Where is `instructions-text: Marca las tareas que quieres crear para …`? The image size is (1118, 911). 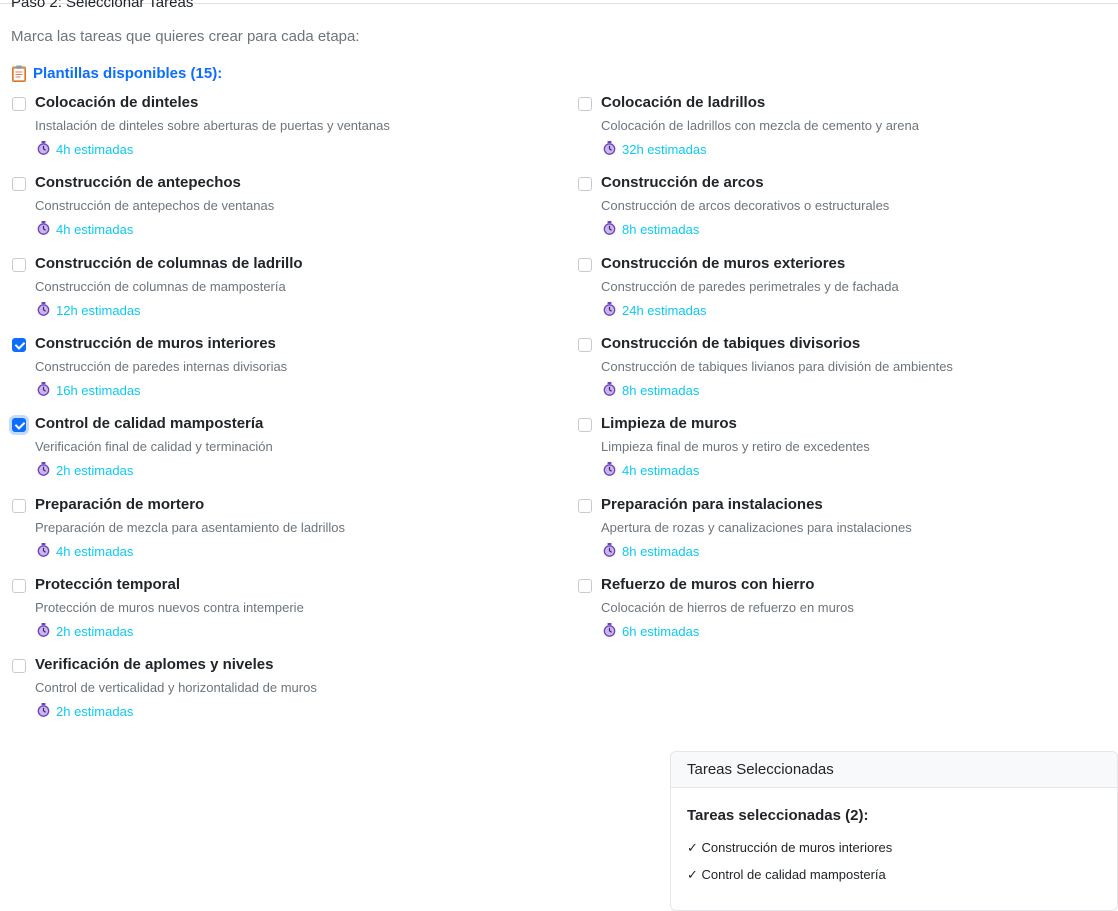
instructions-text: Marca las tareas que quieres crear para … is located at coordinates (185, 36).